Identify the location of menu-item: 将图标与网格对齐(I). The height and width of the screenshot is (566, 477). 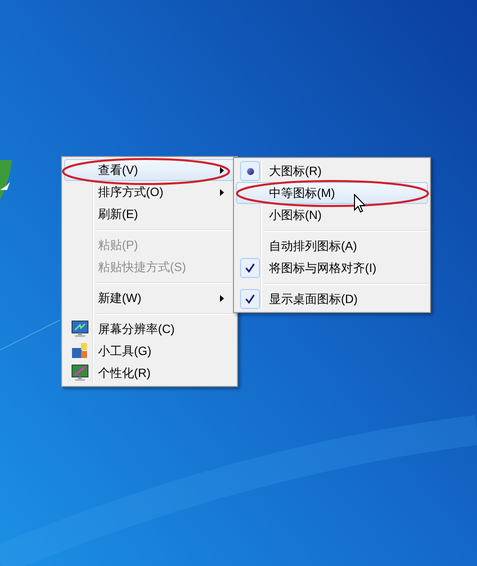
(332, 268).